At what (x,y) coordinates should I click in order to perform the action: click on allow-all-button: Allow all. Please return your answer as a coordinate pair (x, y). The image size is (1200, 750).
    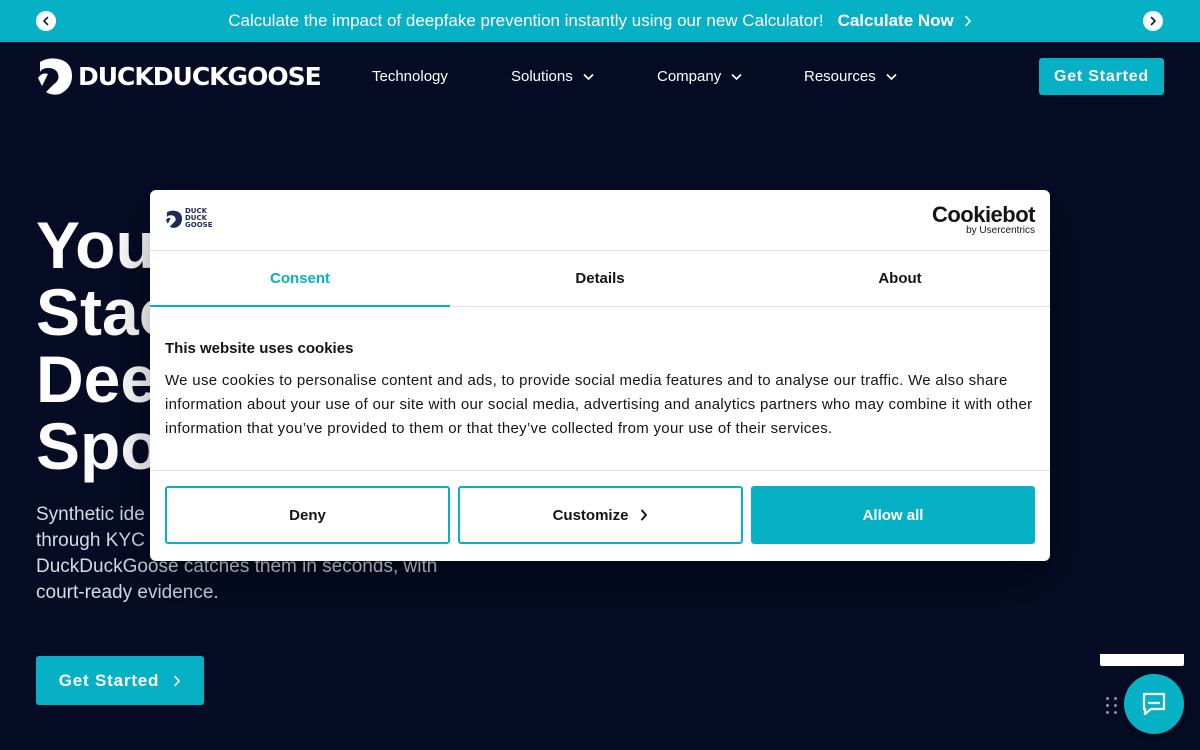
    Looking at the image, I should click on (893, 515).